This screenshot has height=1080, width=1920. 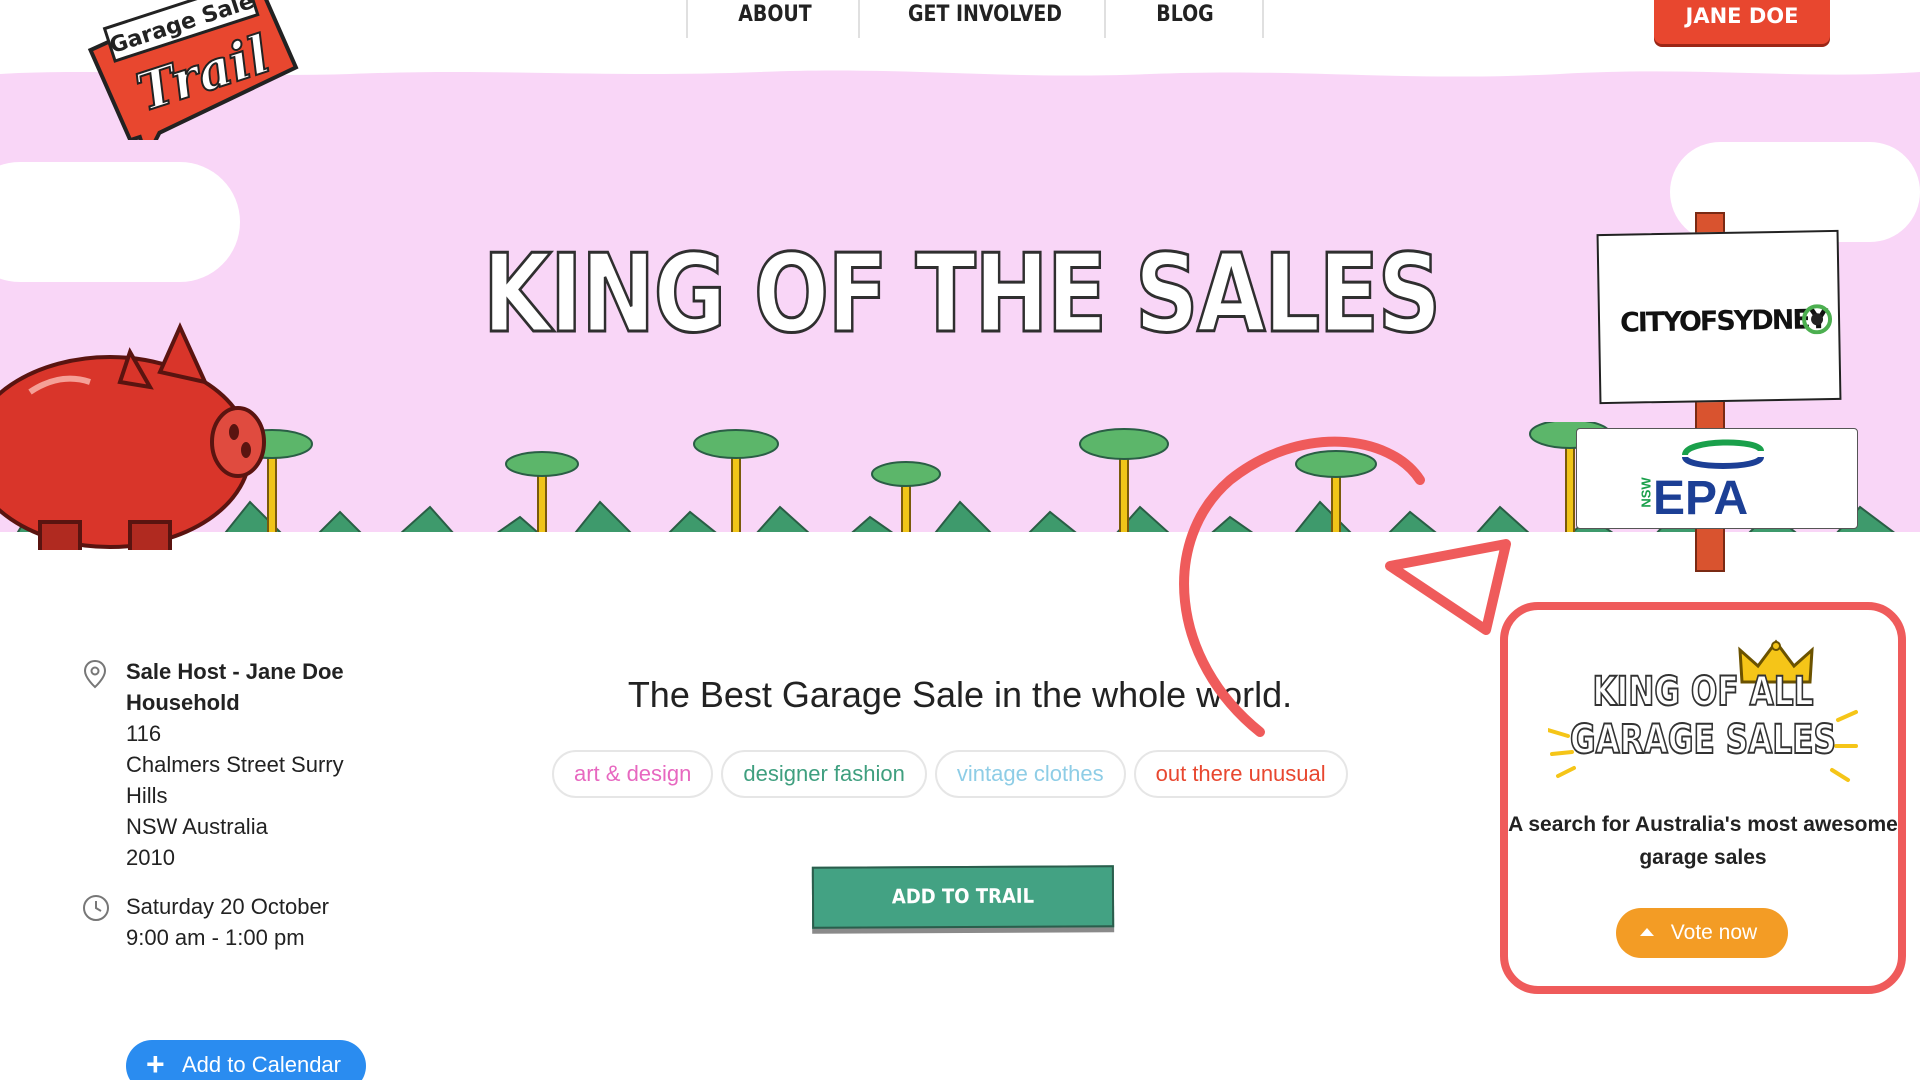 I want to click on city-of-sydney-logo-text: CITYOFSYDNEY, so click(x=1723, y=321).